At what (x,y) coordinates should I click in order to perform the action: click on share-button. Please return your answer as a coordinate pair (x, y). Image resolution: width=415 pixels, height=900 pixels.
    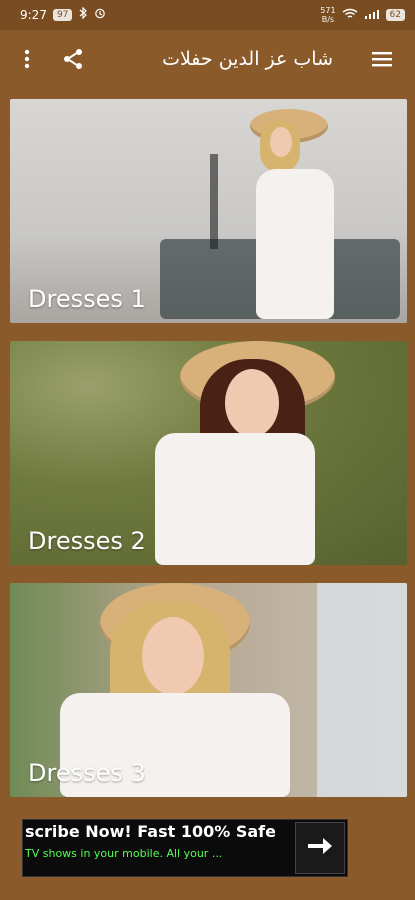
    Looking at the image, I should click on (73, 61).